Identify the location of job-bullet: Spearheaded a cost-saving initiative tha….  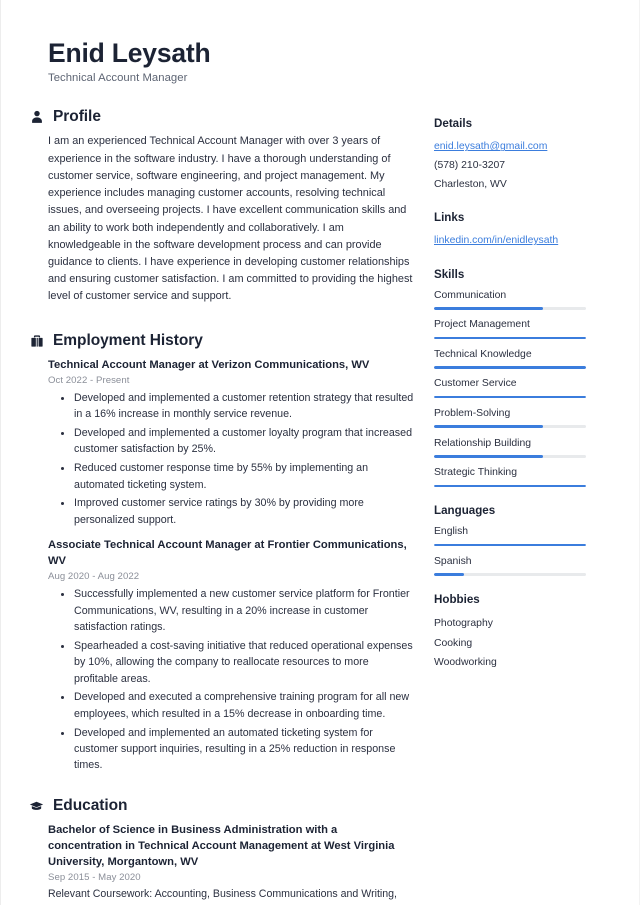
(237, 662).